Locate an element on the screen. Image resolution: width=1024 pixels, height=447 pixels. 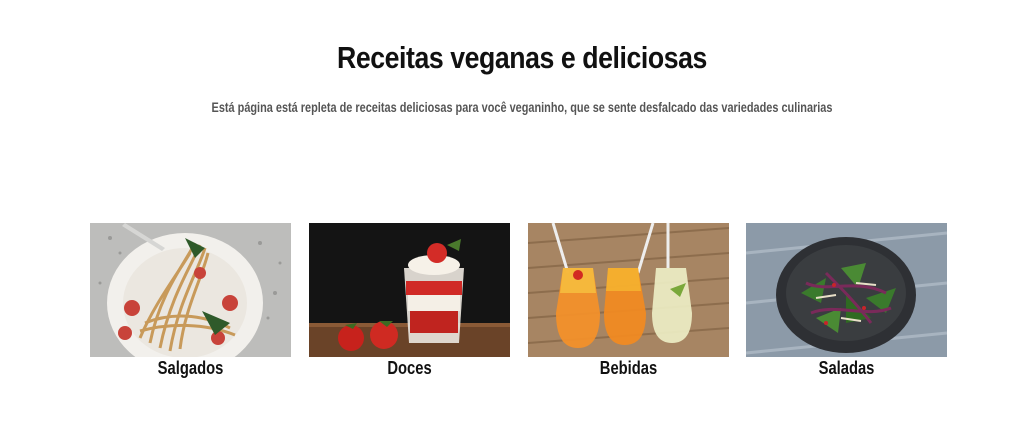
category-card-bebidas: Bebidas is located at coordinates (628, 301).